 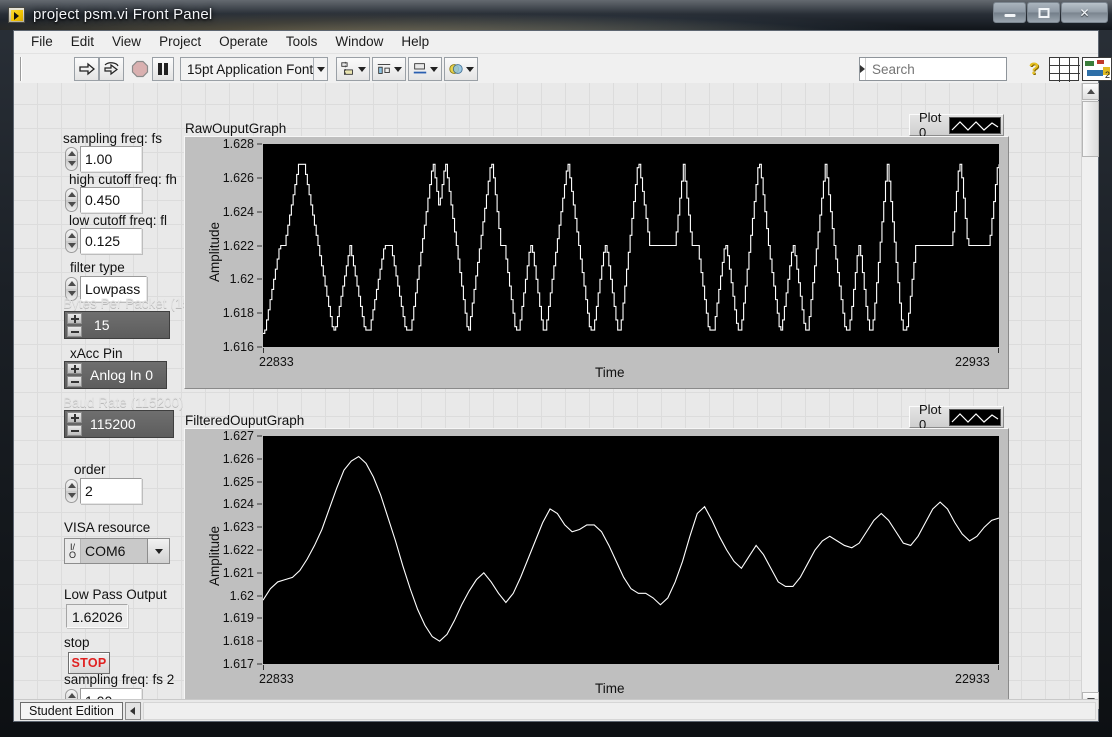 I want to click on resize-objects-glyph, so click(x=420, y=68).